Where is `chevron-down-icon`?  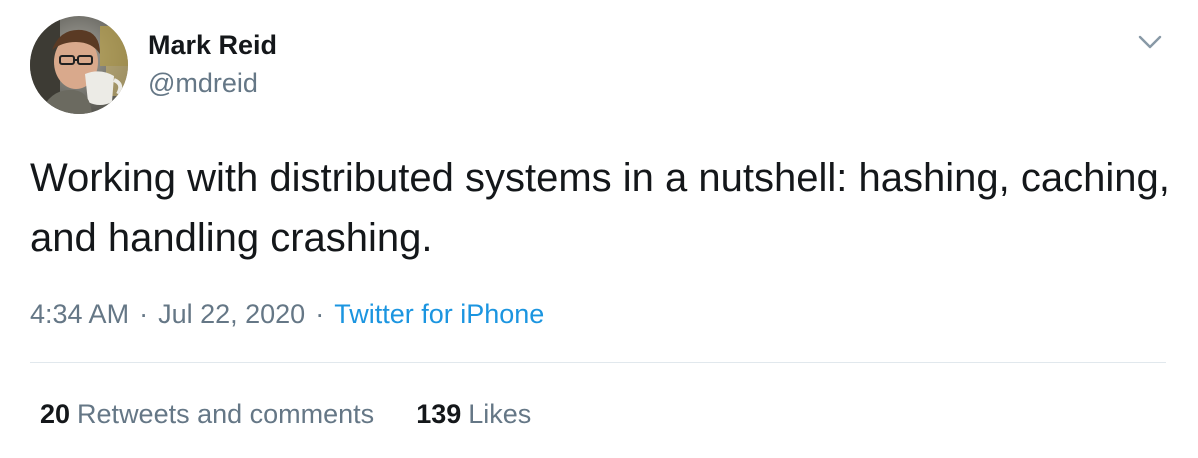 chevron-down-icon is located at coordinates (1150, 42).